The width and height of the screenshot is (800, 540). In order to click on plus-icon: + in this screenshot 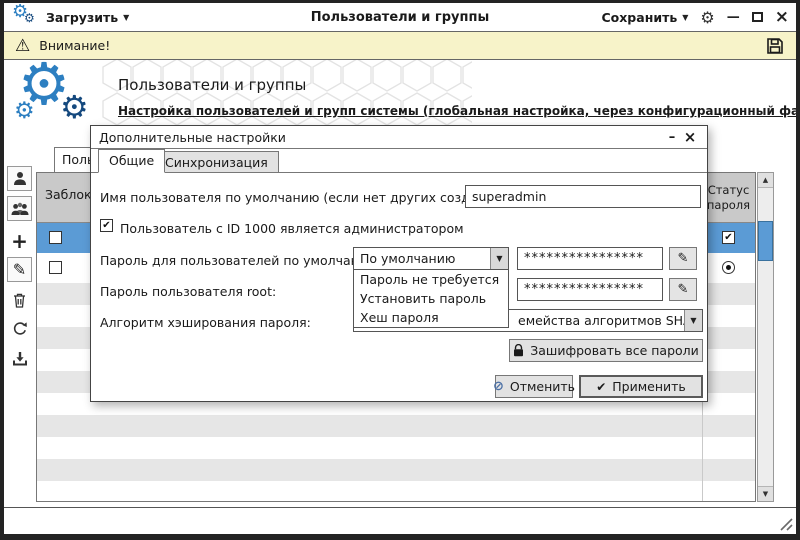, I will do `click(19, 240)`.